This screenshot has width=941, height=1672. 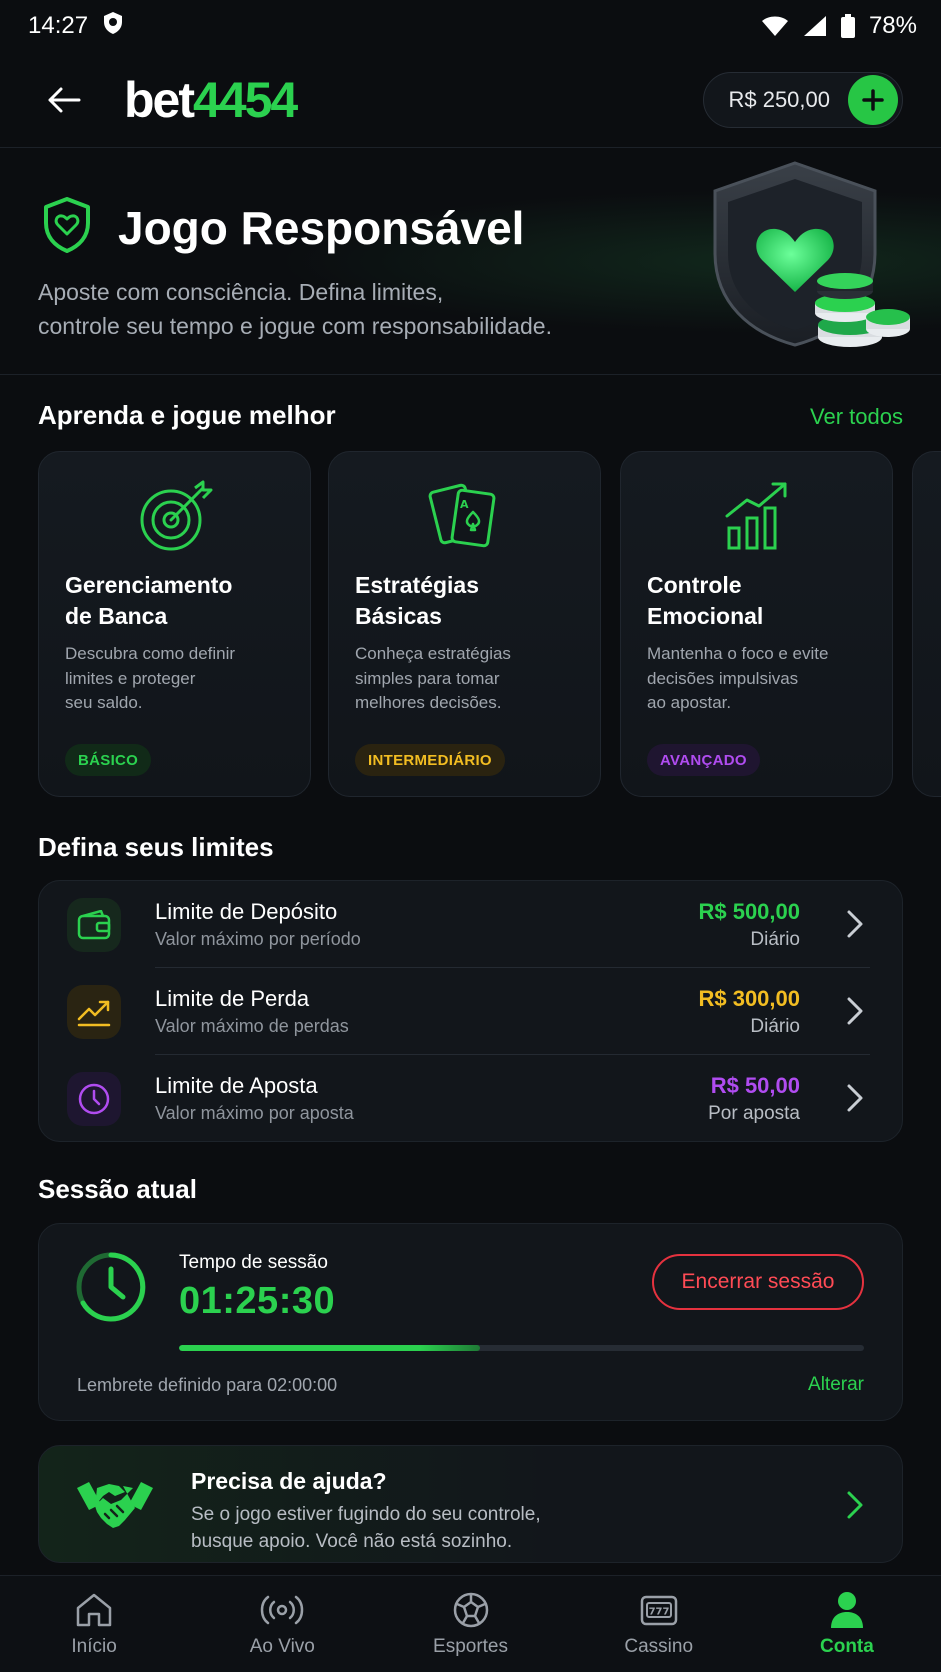 I want to click on nav-item-cassino: 777 Cassino, so click(x=659, y=1624).